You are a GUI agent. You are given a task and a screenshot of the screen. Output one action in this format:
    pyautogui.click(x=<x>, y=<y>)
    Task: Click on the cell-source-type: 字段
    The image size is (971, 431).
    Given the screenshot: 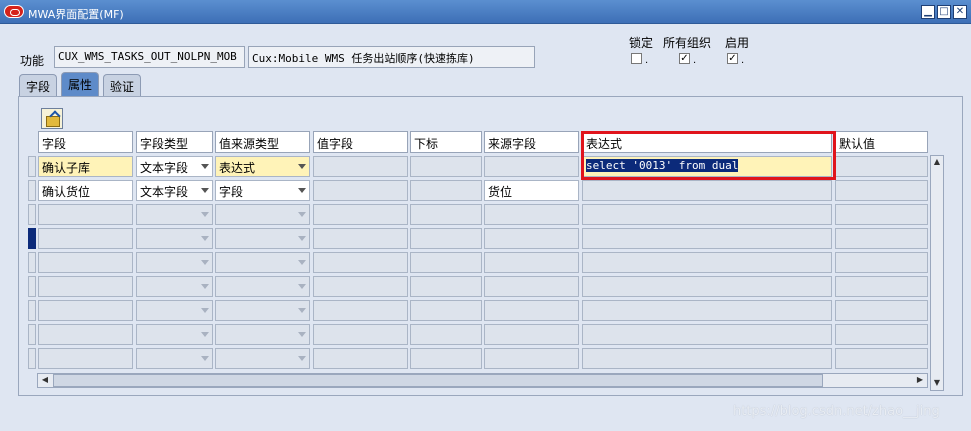 What is the action you would take?
    pyautogui.click(x=262, y=190)
    